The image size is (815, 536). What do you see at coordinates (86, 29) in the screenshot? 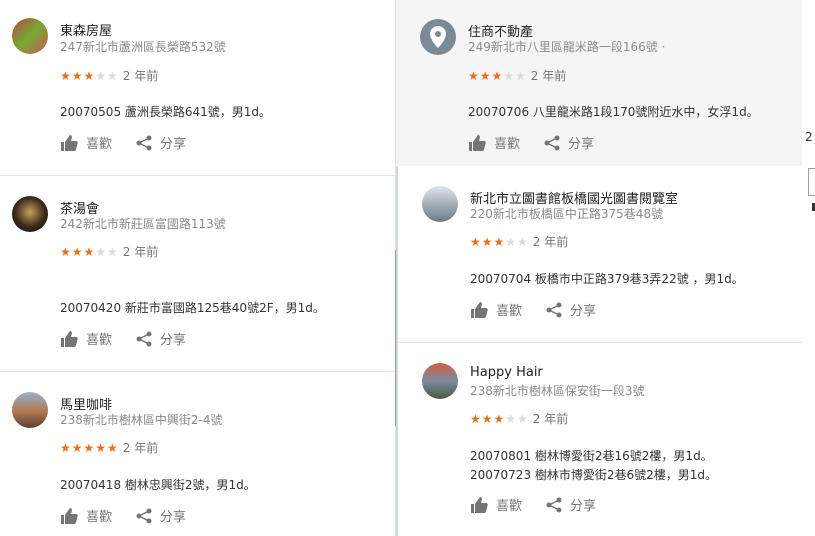
I see `place-name: 東森房屋` at bounding box center [86, 29].